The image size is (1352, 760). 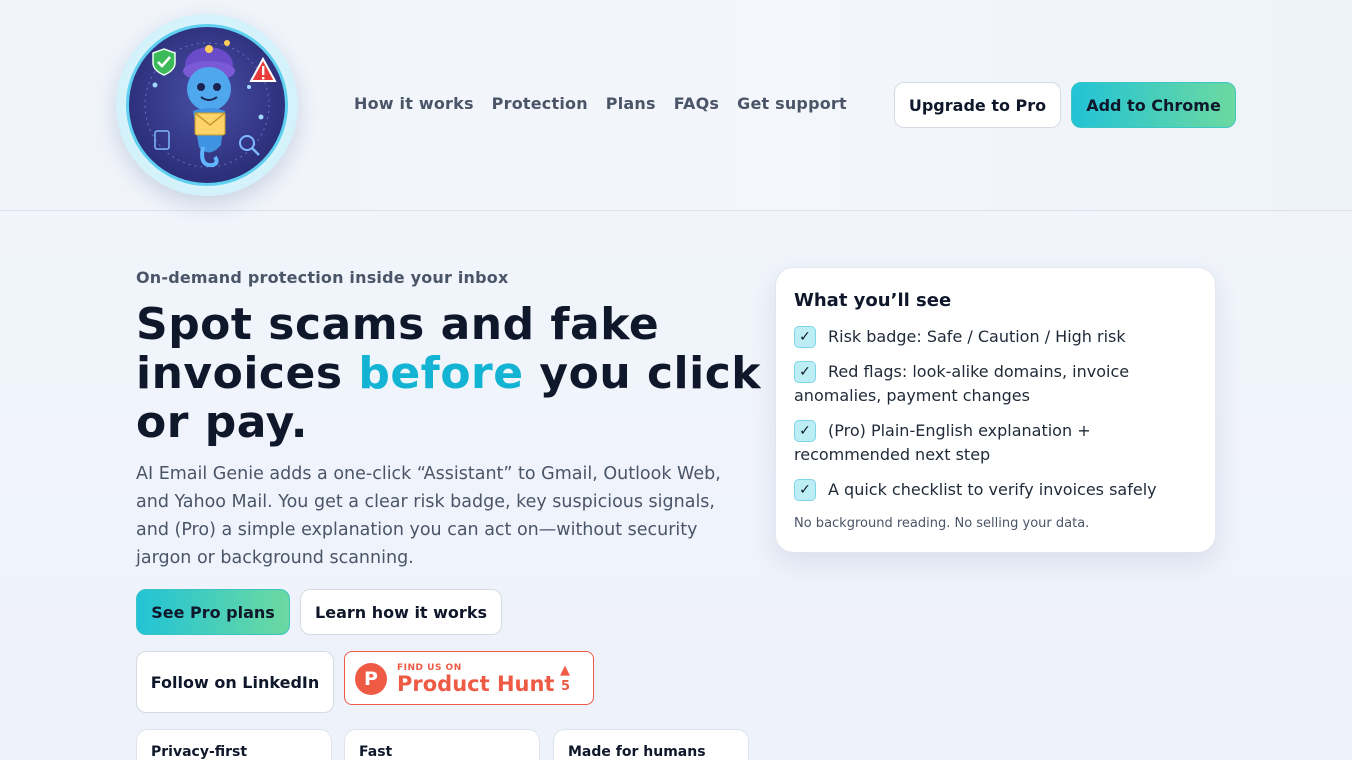 I want to click on add-to-chrome-button: Add to Chrome, so click(x=1153, y=105).